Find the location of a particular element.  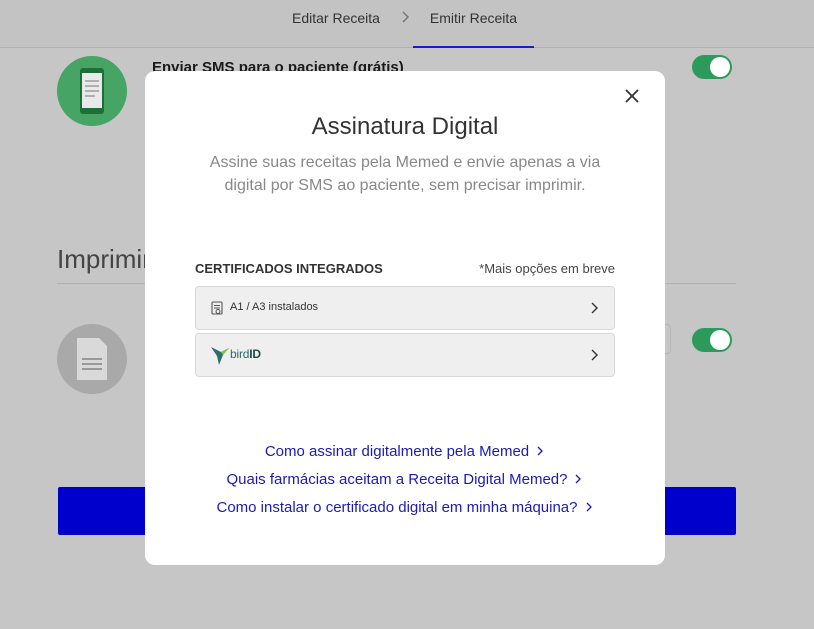

top-nav-bar: Editar Receita Emitir Receita is located at coordinates (407, 24).